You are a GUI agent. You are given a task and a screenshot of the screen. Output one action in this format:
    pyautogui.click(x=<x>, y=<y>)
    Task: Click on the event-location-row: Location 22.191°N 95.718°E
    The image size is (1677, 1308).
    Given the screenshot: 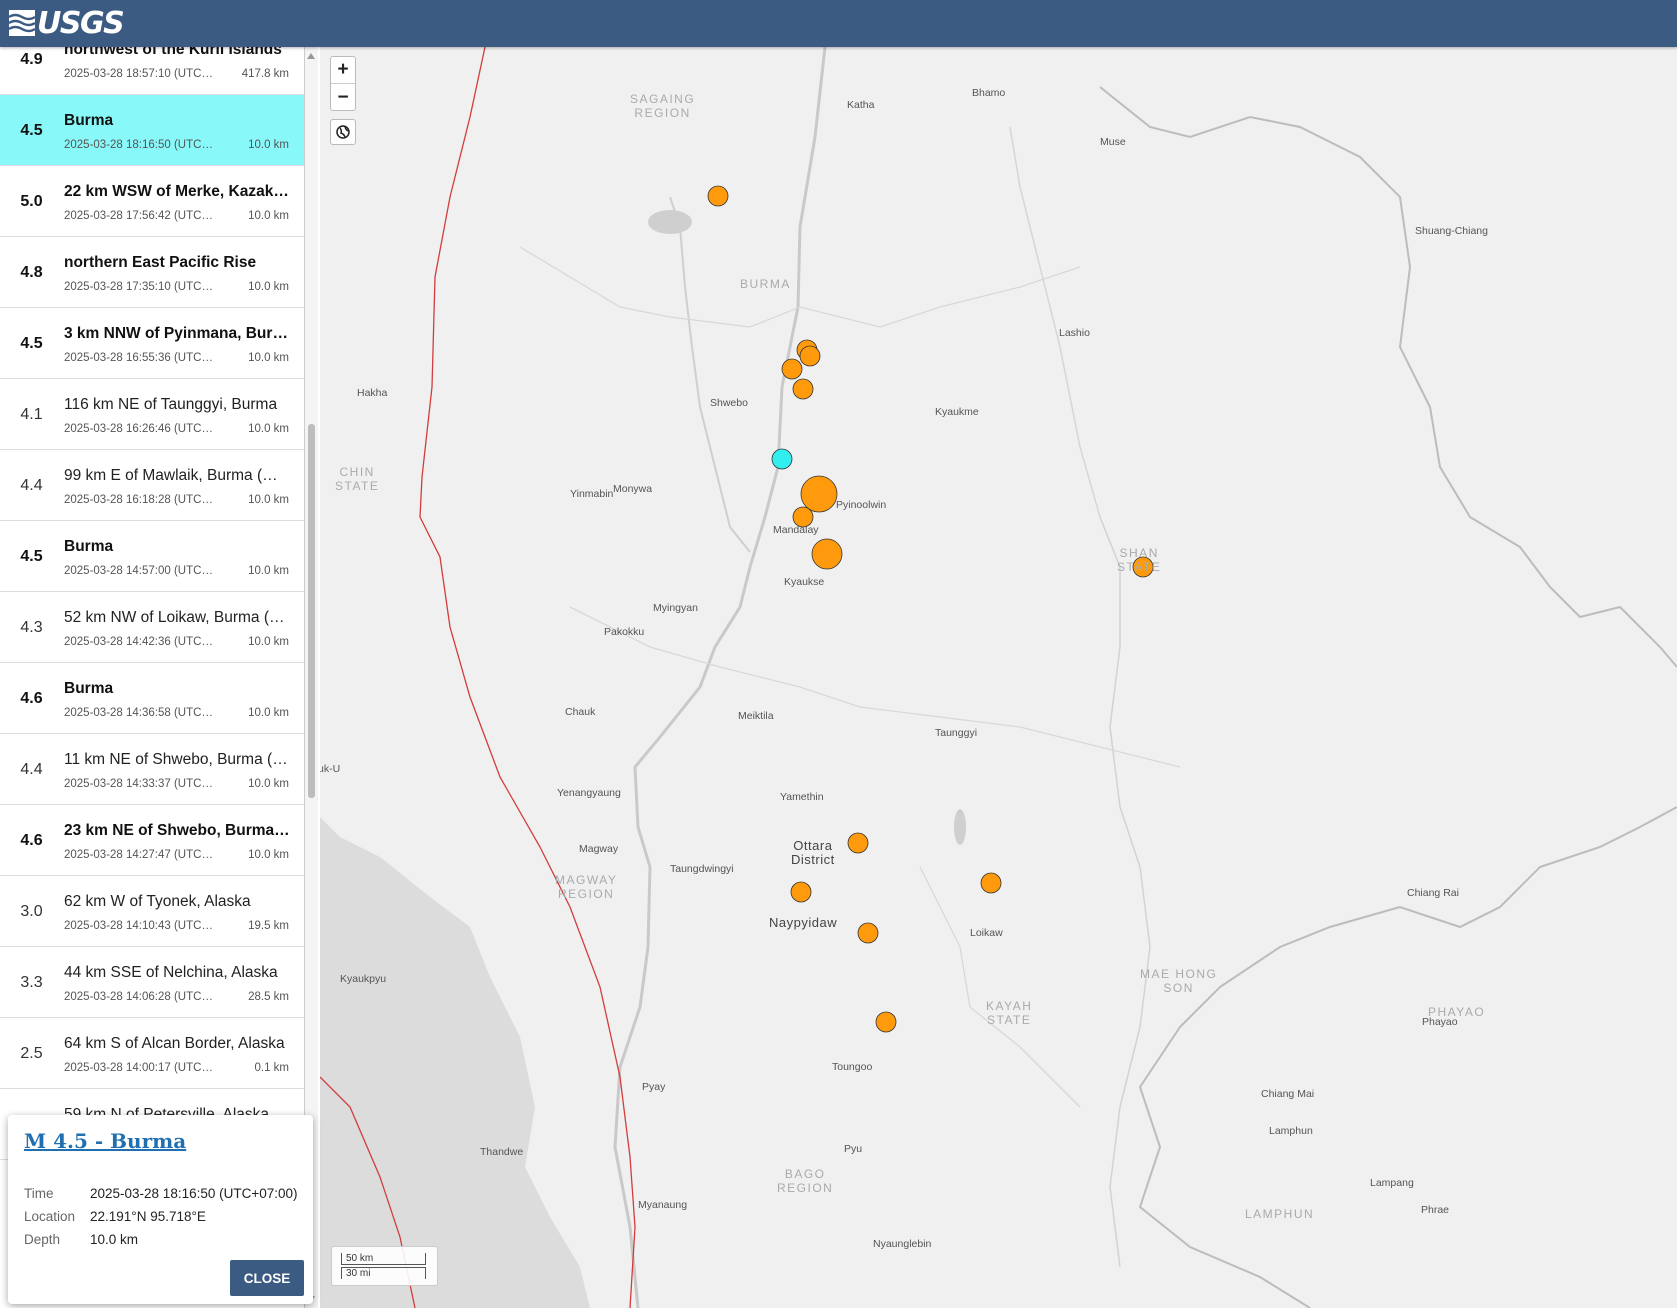 What is the action you would take?
    pyautogui.click(x=115, y=1216)
    